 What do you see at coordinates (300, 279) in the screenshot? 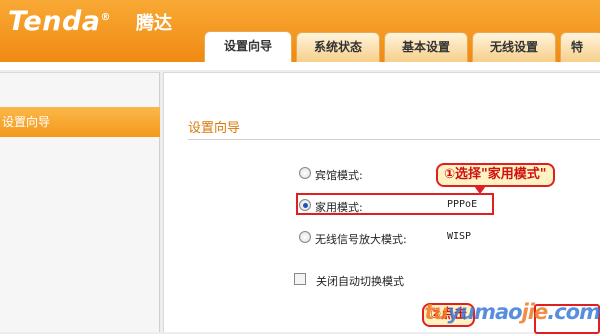
I see `auto-switch-checkbox` at bounding box center [300, 279].